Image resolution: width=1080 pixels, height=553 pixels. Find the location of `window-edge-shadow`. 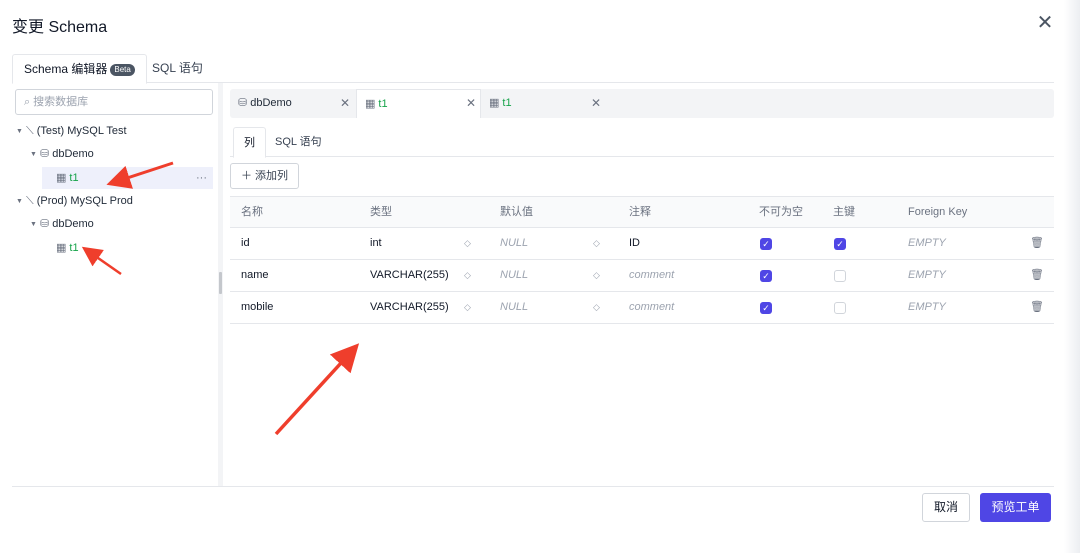

window-edge-shadow is located at coordinates (1072, 276).